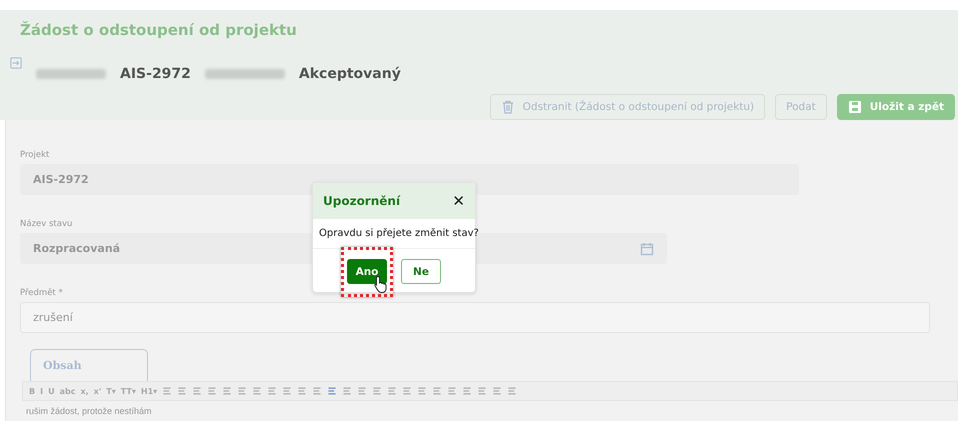  Describe the element at coordinates (51, 391) in the screenshot. I see `format-button: U` at that location.